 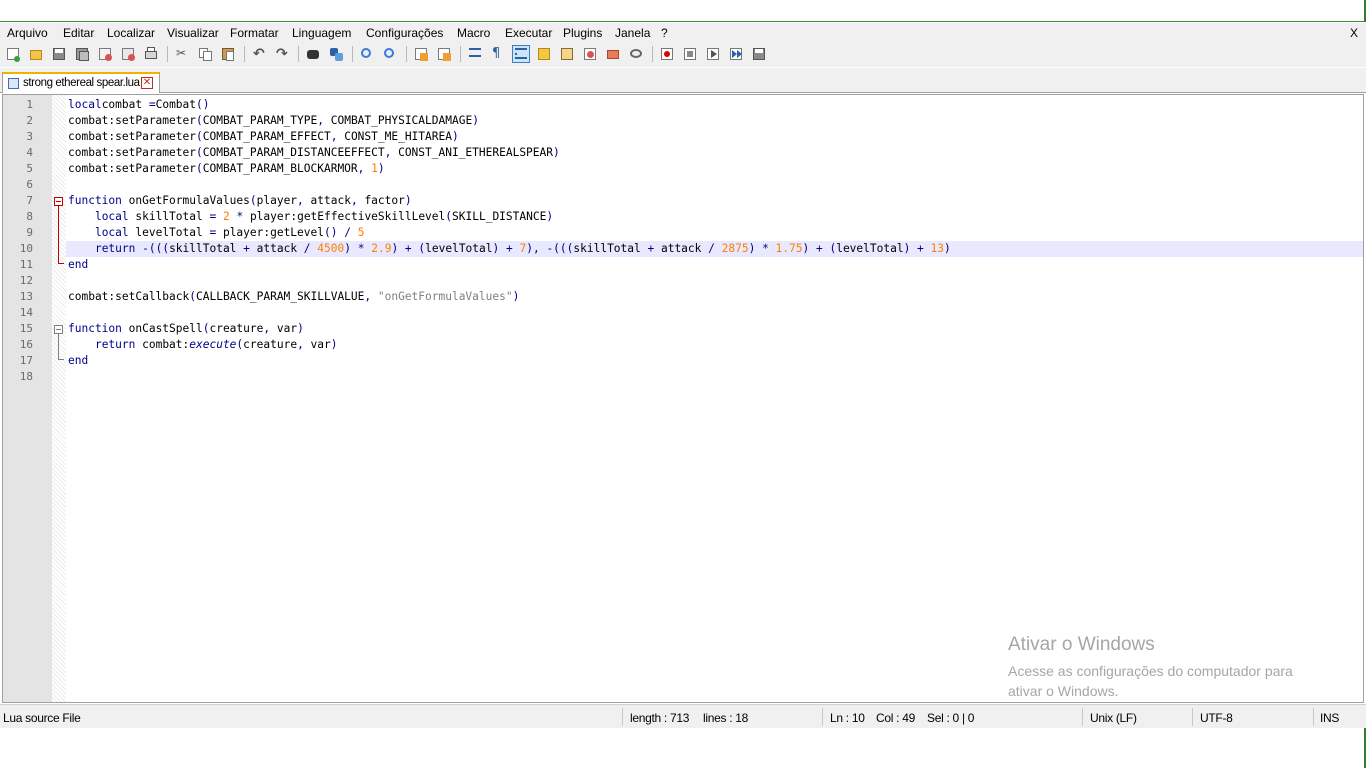 I want to click on folder-icon, so click(x=613, y=54).